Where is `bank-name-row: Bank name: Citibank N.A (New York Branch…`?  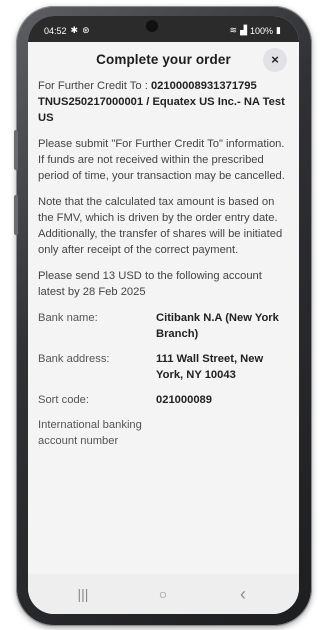 bank-name-row: Bank name: Citibank N.A (New York Branch… is located at coordinates (163, 326).